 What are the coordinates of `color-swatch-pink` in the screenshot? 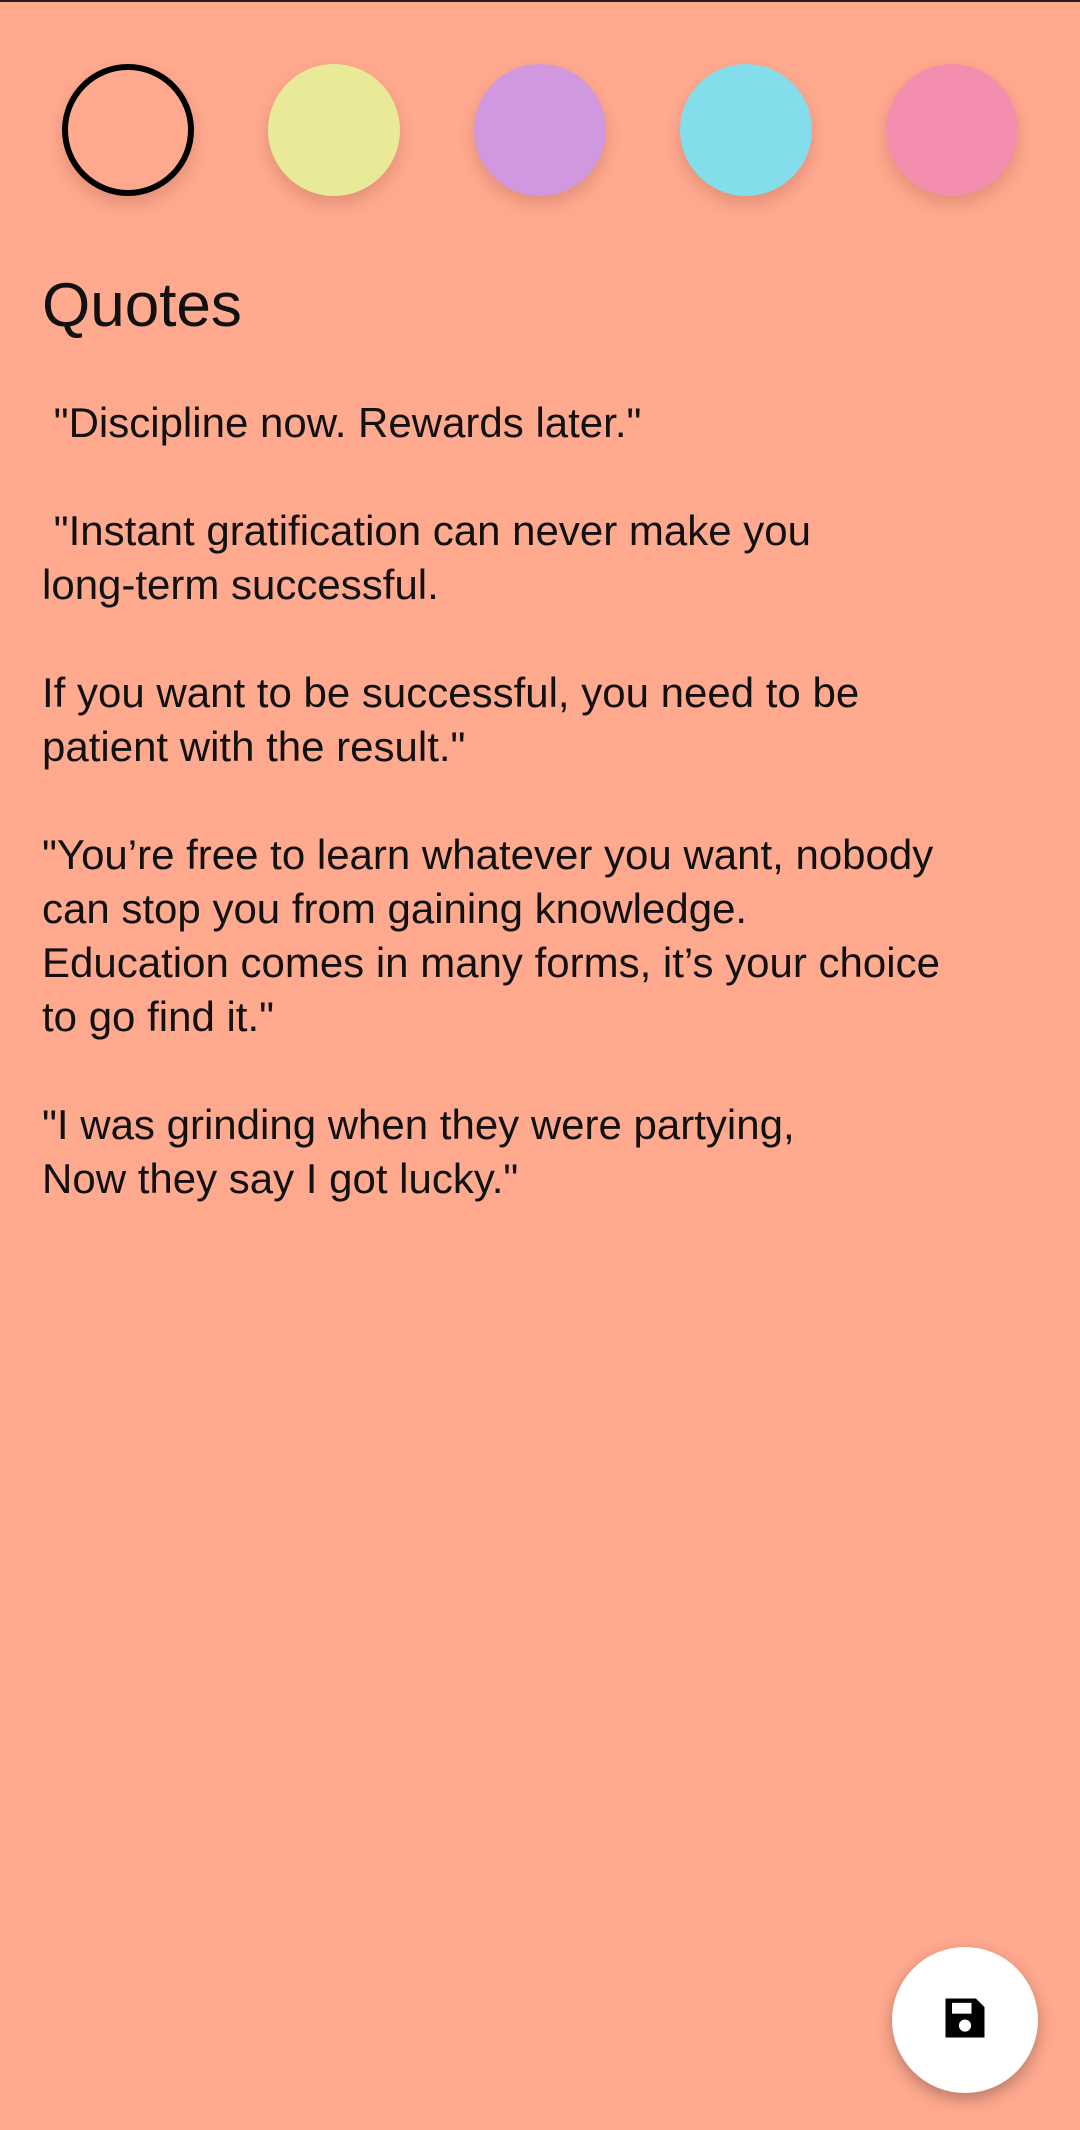 It's located at (952, 130).